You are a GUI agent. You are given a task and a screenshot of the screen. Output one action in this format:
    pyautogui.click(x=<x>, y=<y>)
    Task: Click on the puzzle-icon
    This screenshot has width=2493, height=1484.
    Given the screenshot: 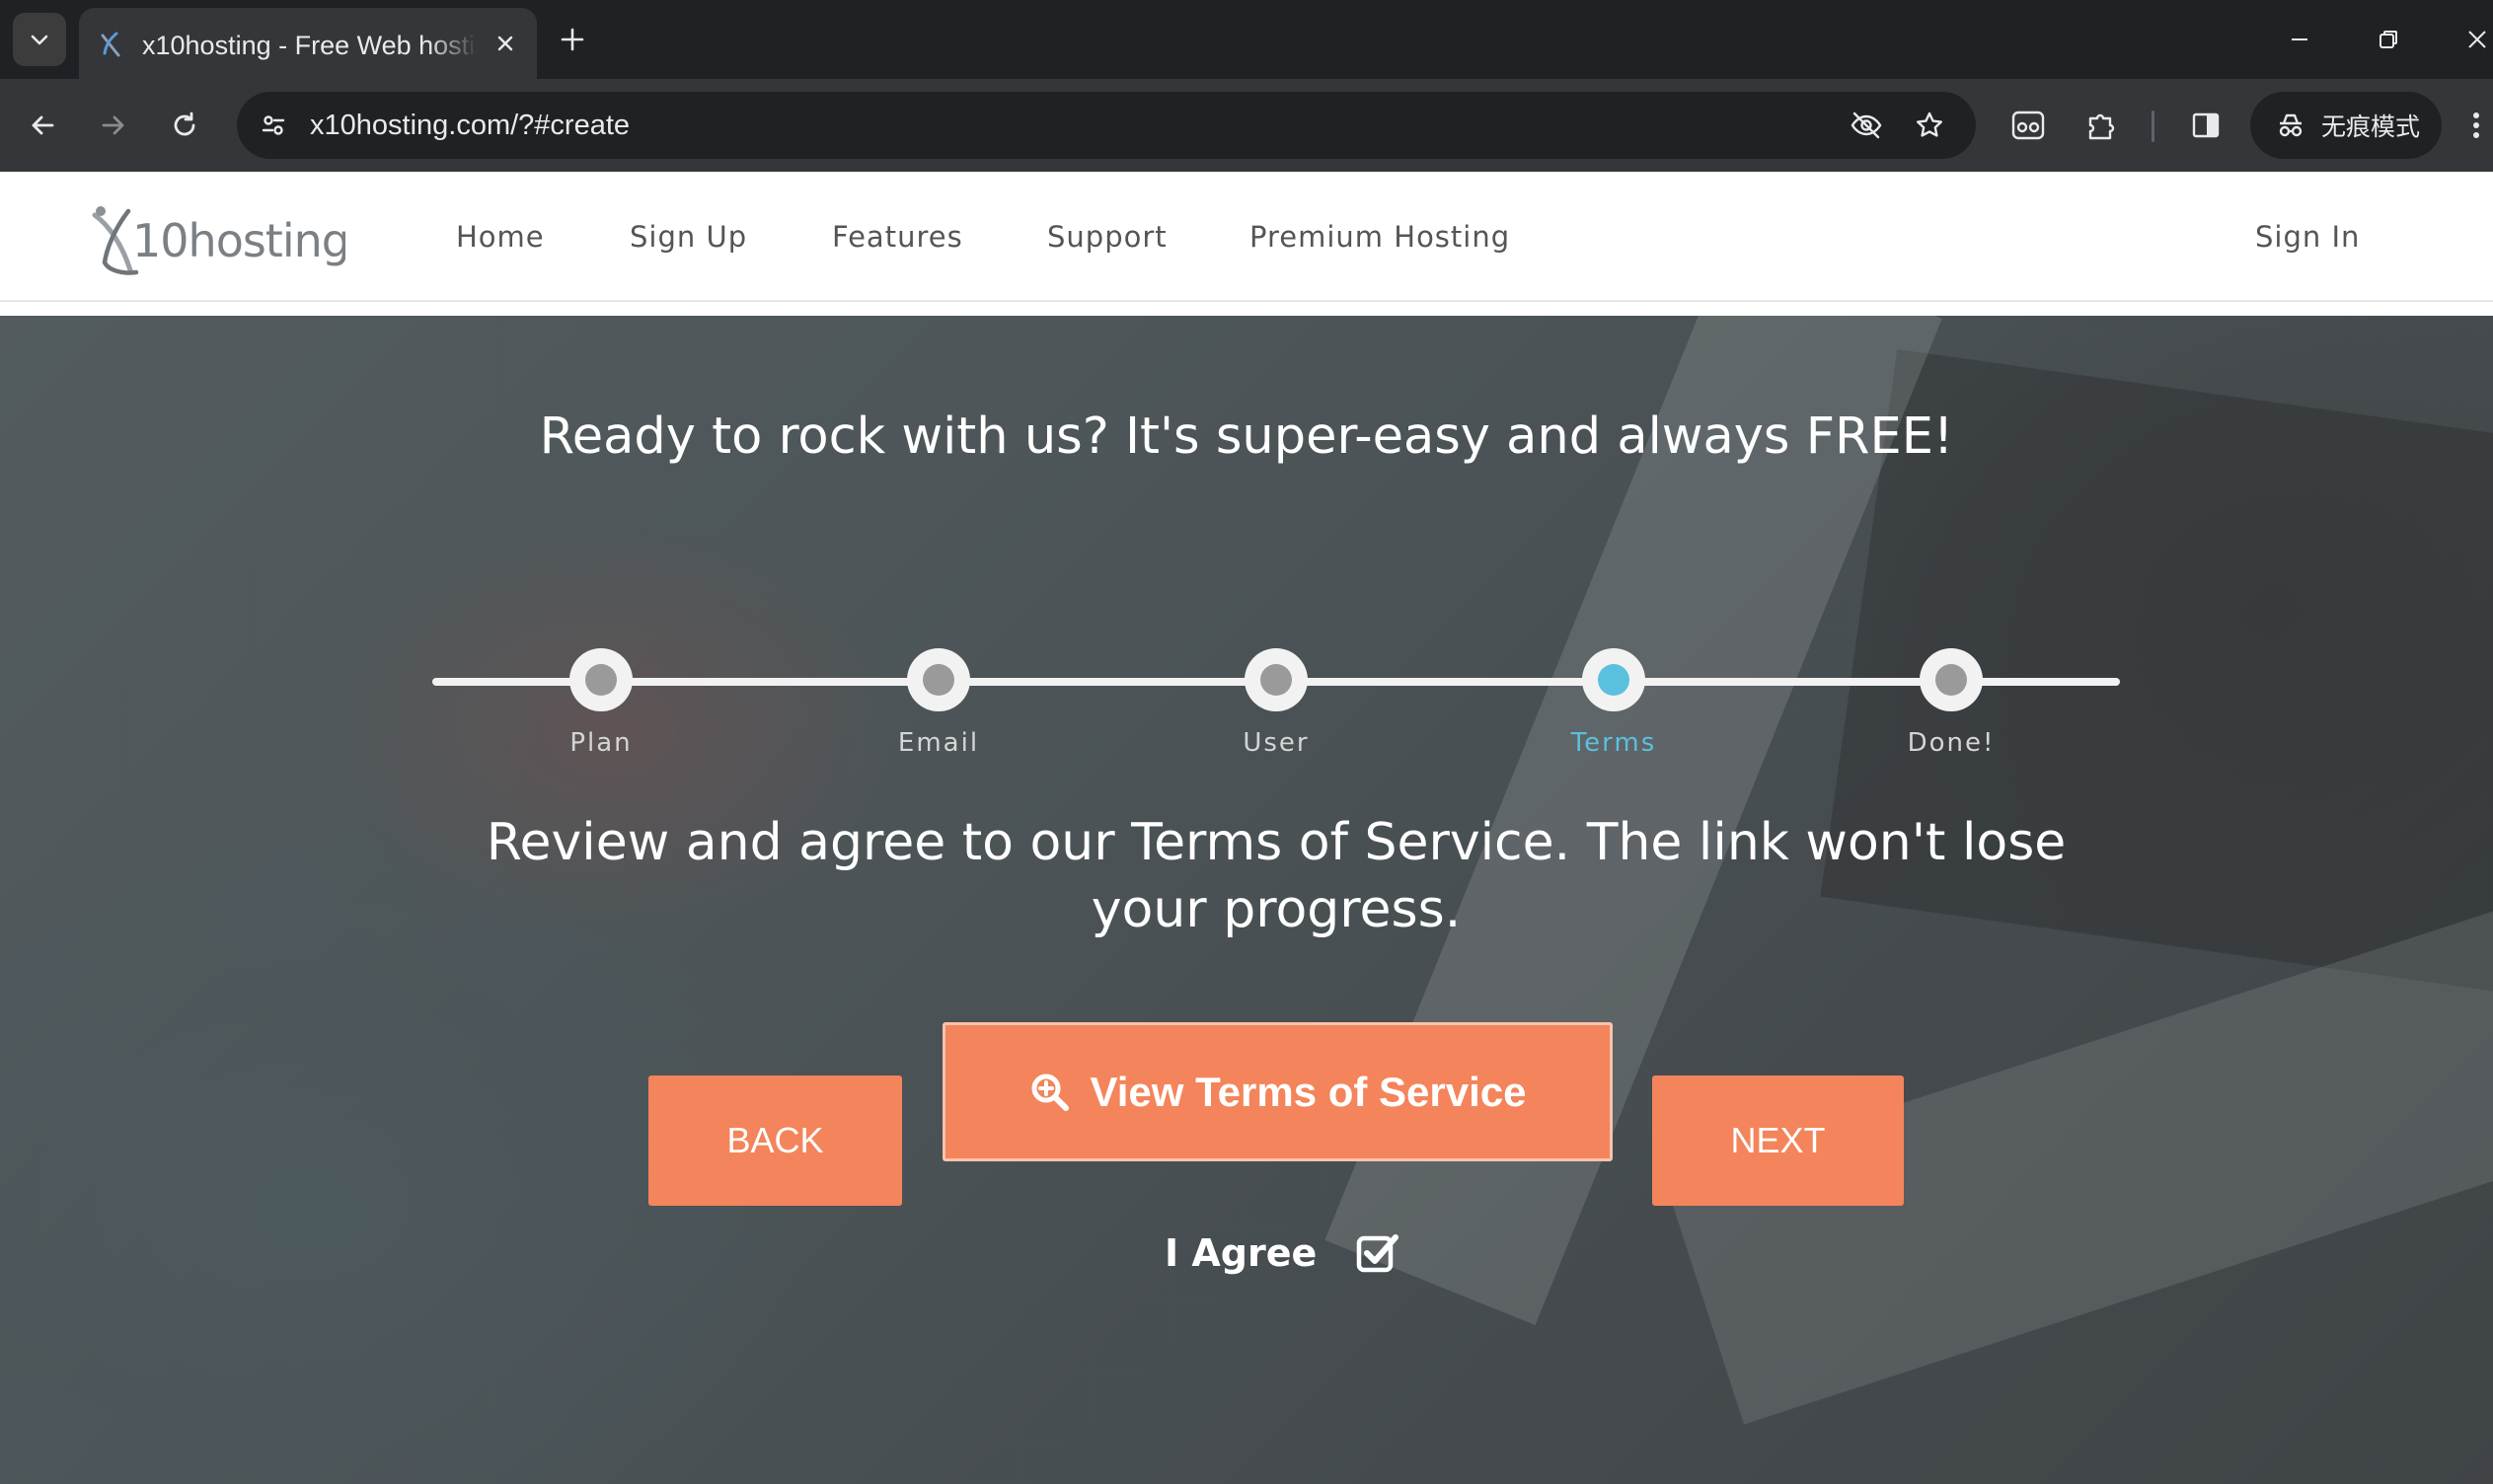 What is the action you would take?
    pyautogui.click(x=2101, y=126)
    